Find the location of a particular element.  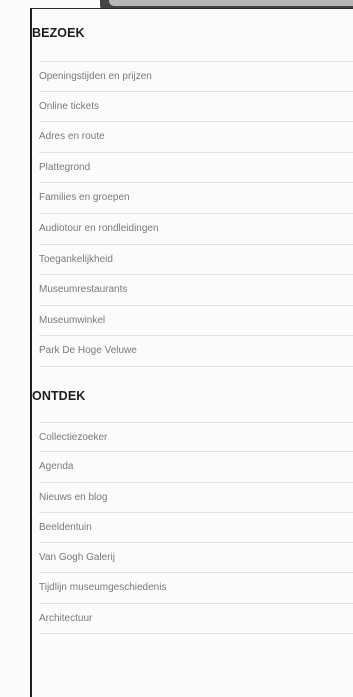

menu-item-museumwinkel: Museumwinkel is located at coordinates (196, 321).